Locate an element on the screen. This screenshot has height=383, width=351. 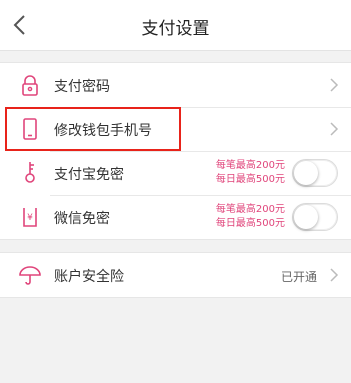
alipay-nopassword-row: 支付宝免密 每笔最高200元 每日最高500元 is located at coordinates (175, 173).